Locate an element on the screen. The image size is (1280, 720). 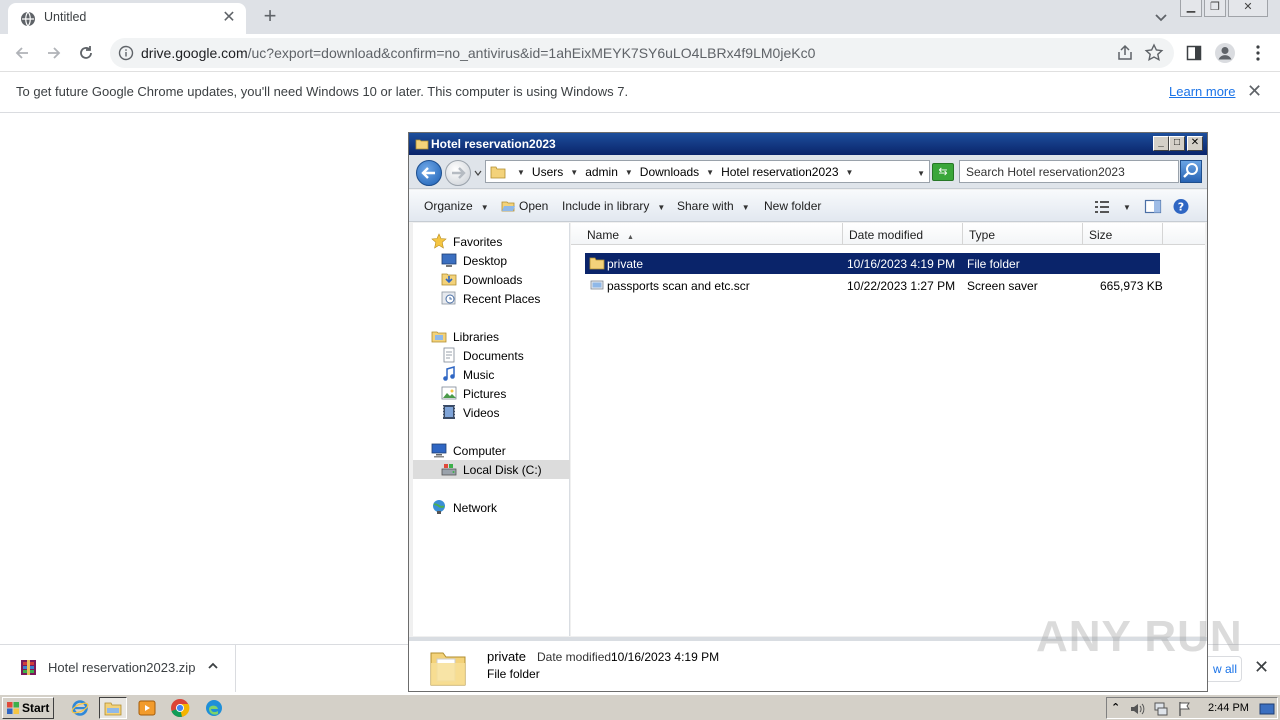
start-button: Start is located at coordinates (28, 708).